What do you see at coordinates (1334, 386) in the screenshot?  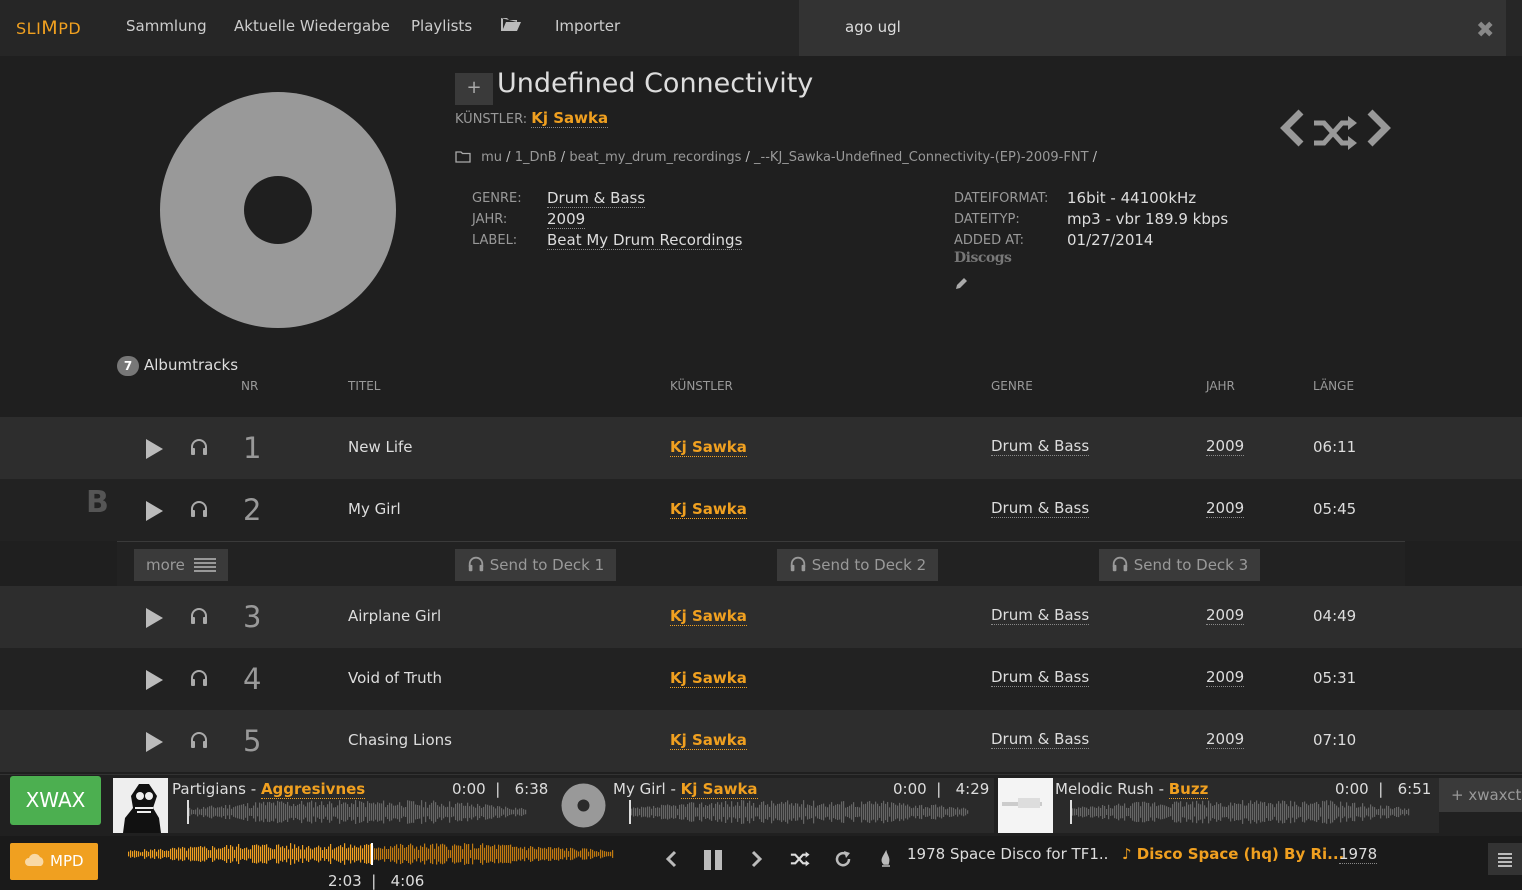 I see `col-length: LÄNGE` at bounding box center [1334, 386].